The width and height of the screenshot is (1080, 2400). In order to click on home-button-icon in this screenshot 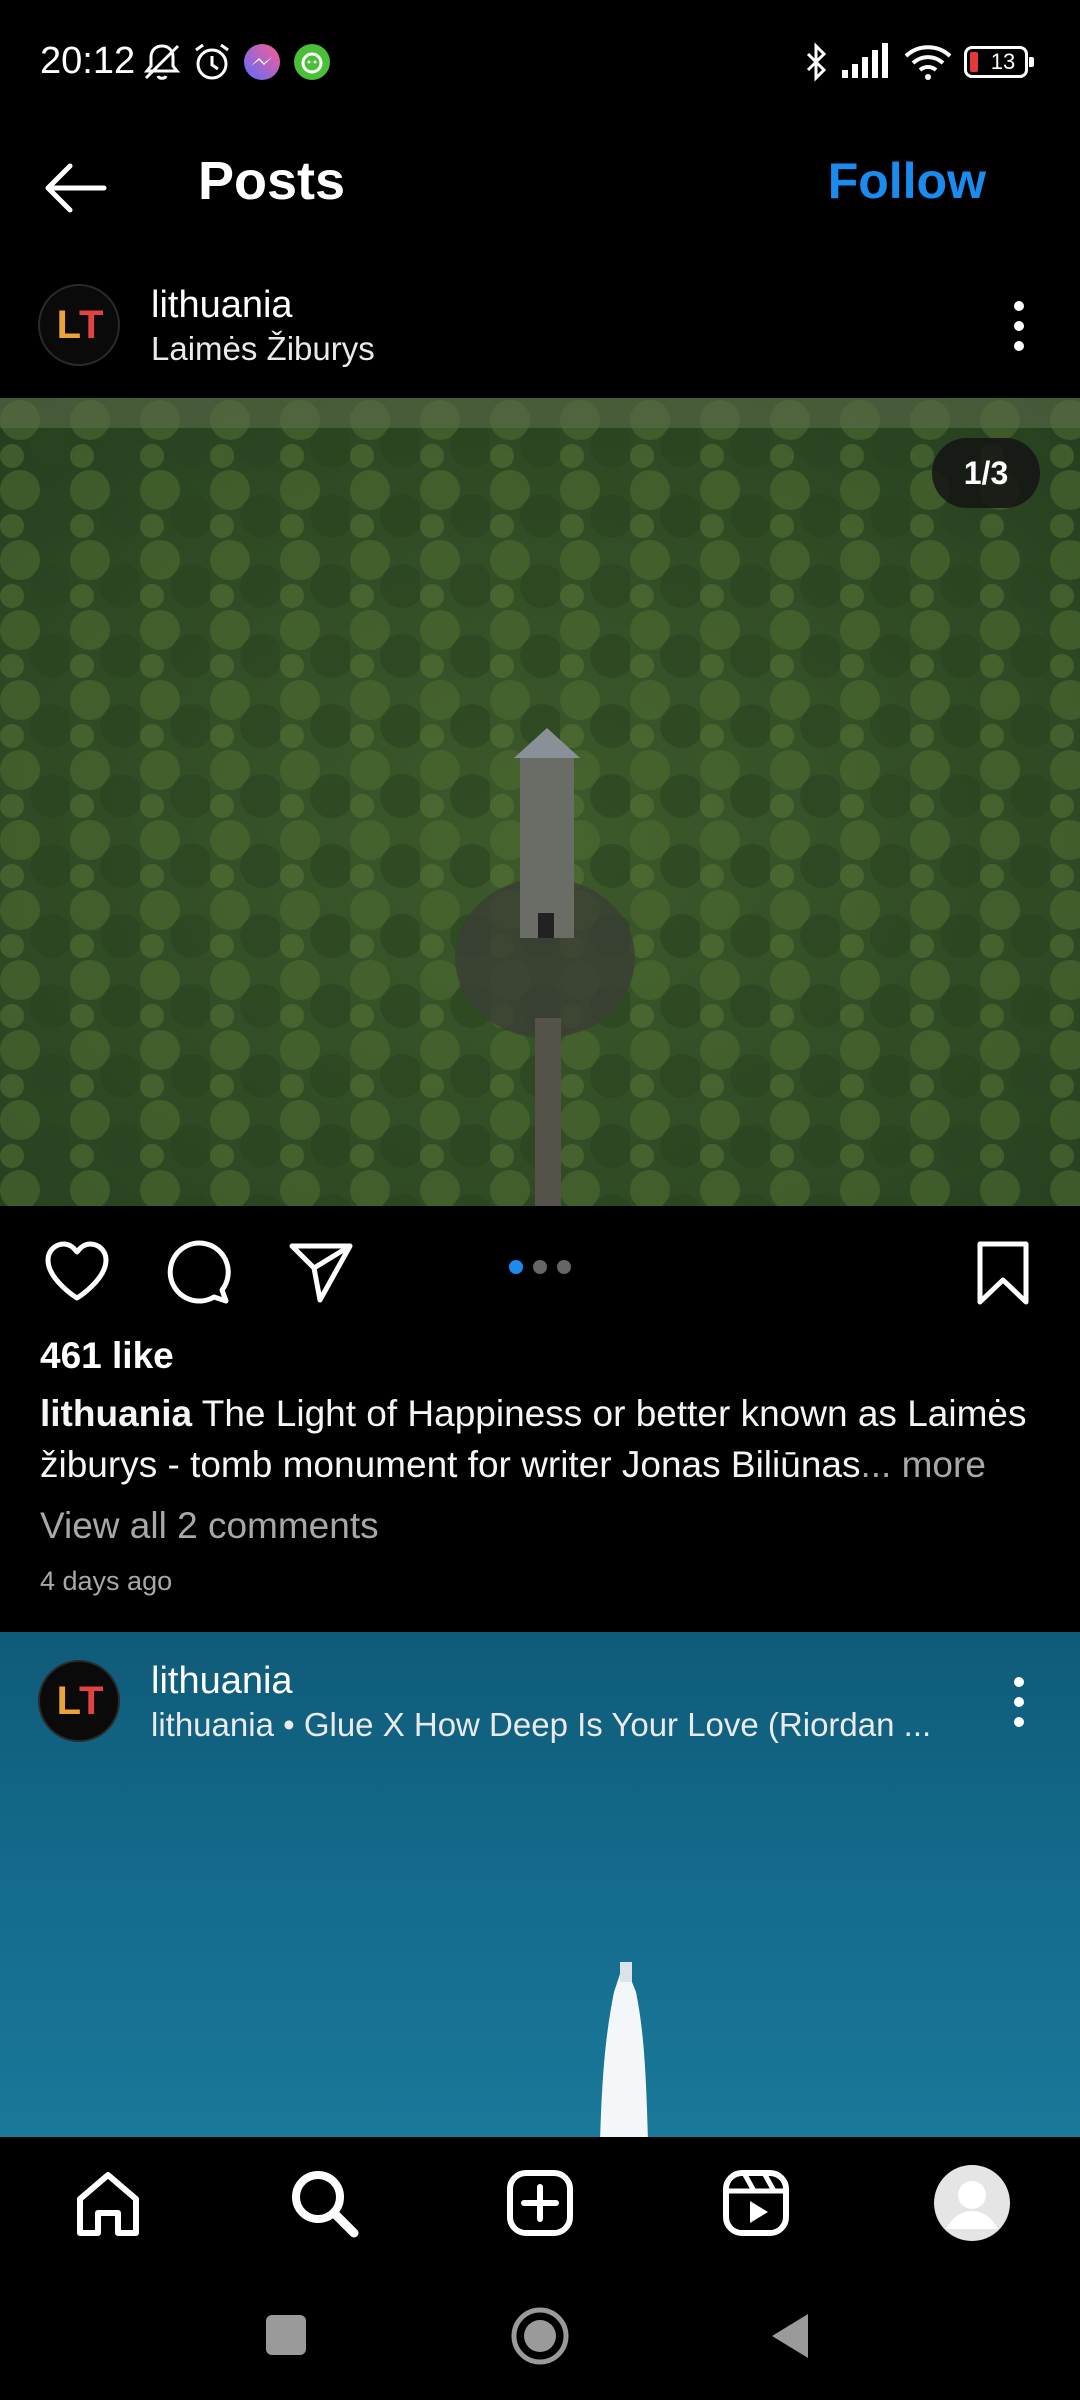, I will do `click(540, 2336)`.